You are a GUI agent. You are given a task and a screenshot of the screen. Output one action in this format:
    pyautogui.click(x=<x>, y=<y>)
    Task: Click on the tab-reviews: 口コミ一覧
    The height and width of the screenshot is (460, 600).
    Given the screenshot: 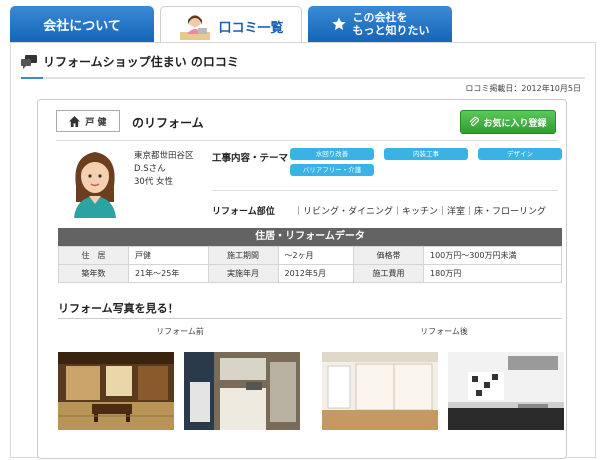 What is the action you would take?
    pyautogui.click(x=231, y=26)
    